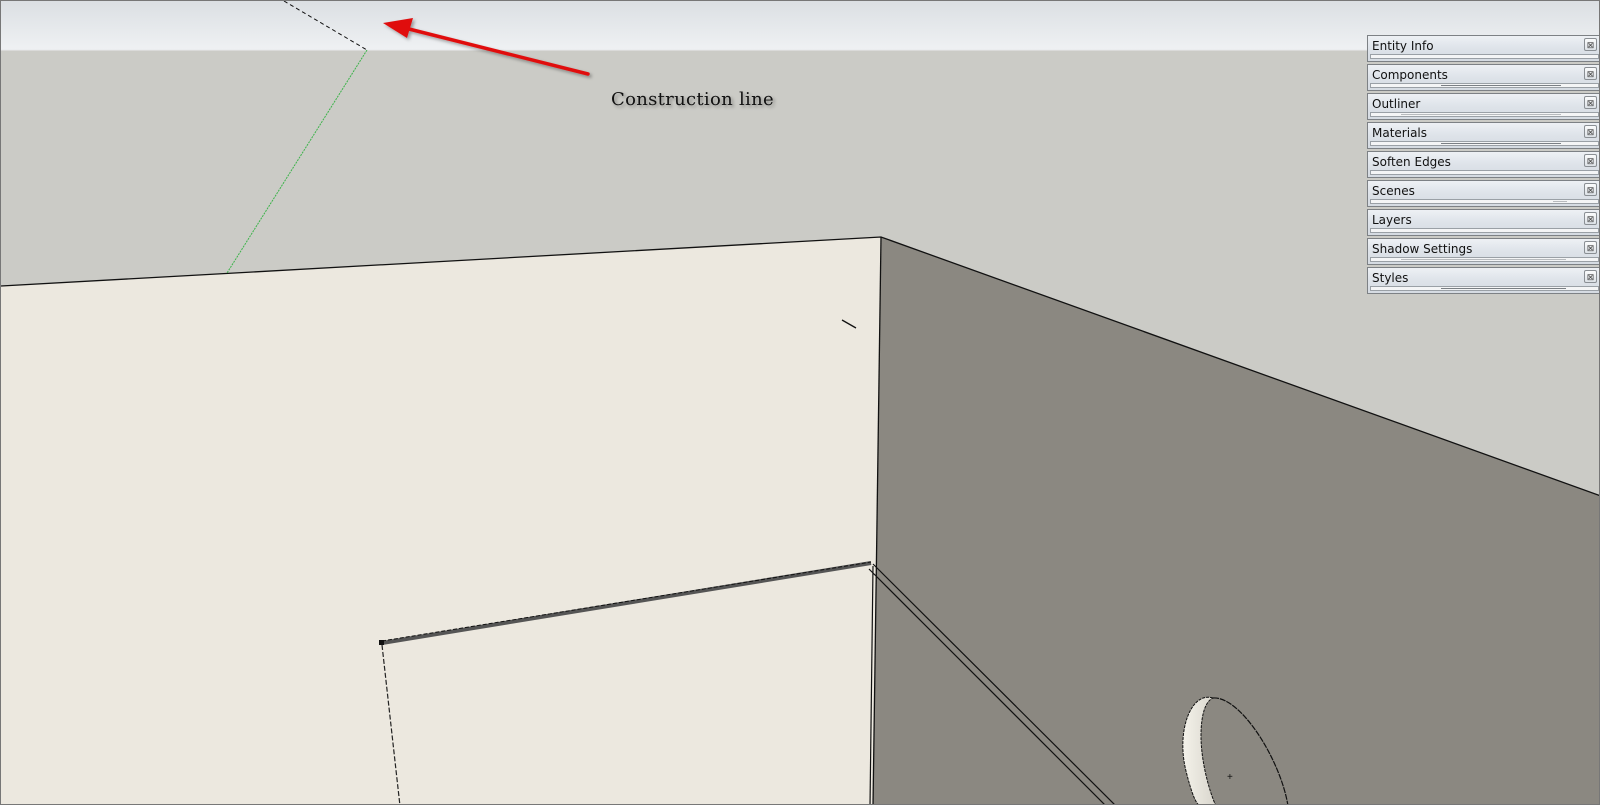  Describe the element at coordinates (1483, 193) in the screenshot. I see `tray-panel-scenes: Scenes ⊠` at that location.